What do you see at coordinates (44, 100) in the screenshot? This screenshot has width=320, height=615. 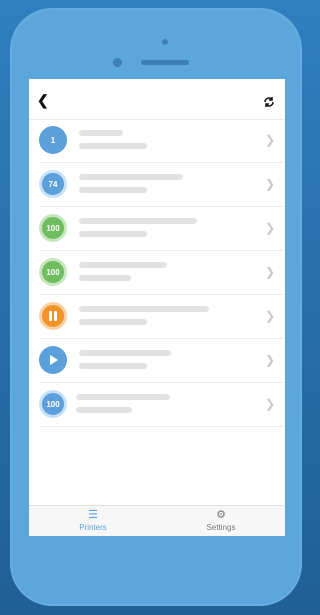 I see `chevron-left-icon: ❮` at bounding box center [44, 100].